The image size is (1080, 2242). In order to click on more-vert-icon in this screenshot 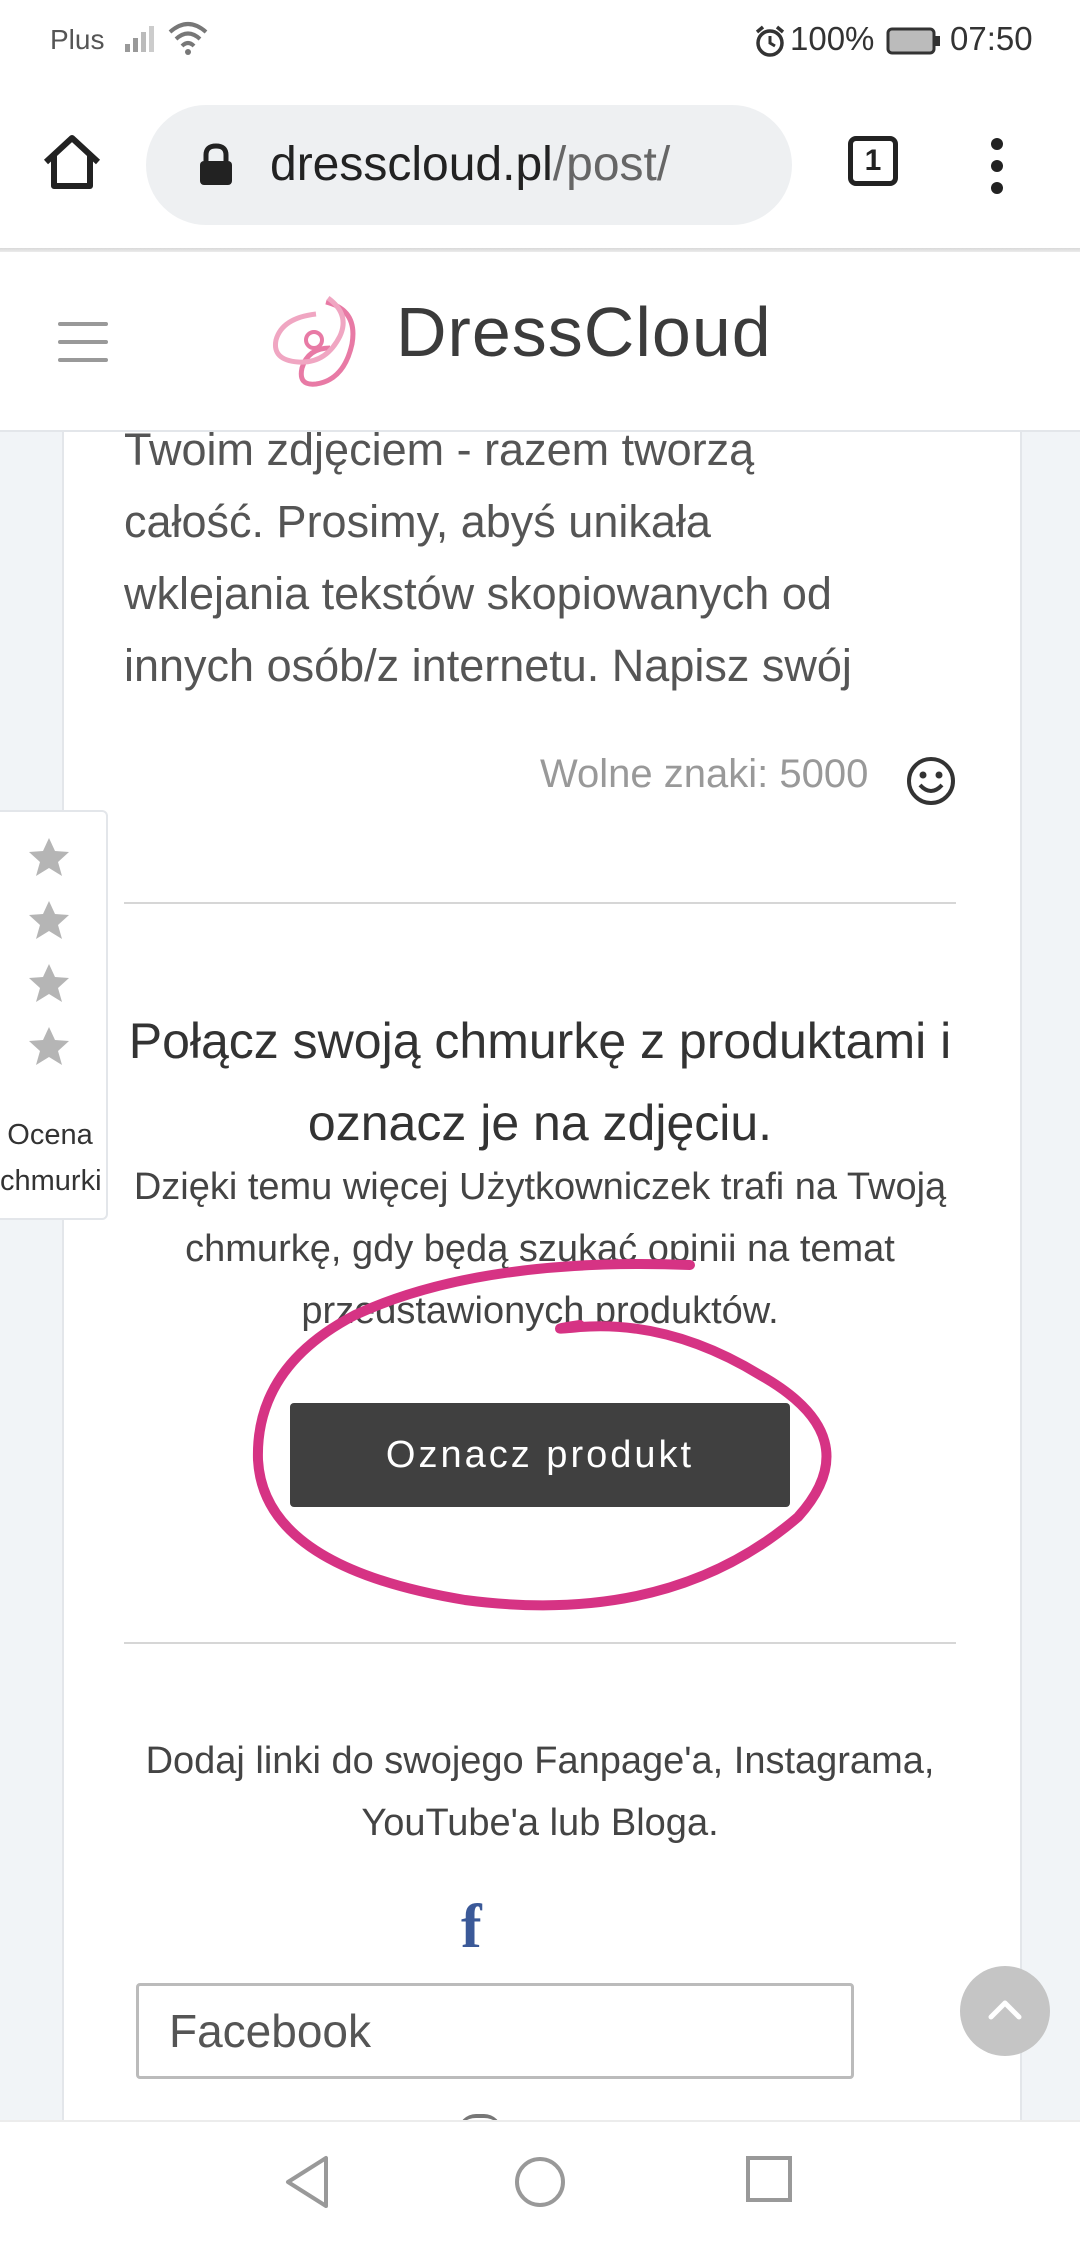, I will do `click(997, 166)`.